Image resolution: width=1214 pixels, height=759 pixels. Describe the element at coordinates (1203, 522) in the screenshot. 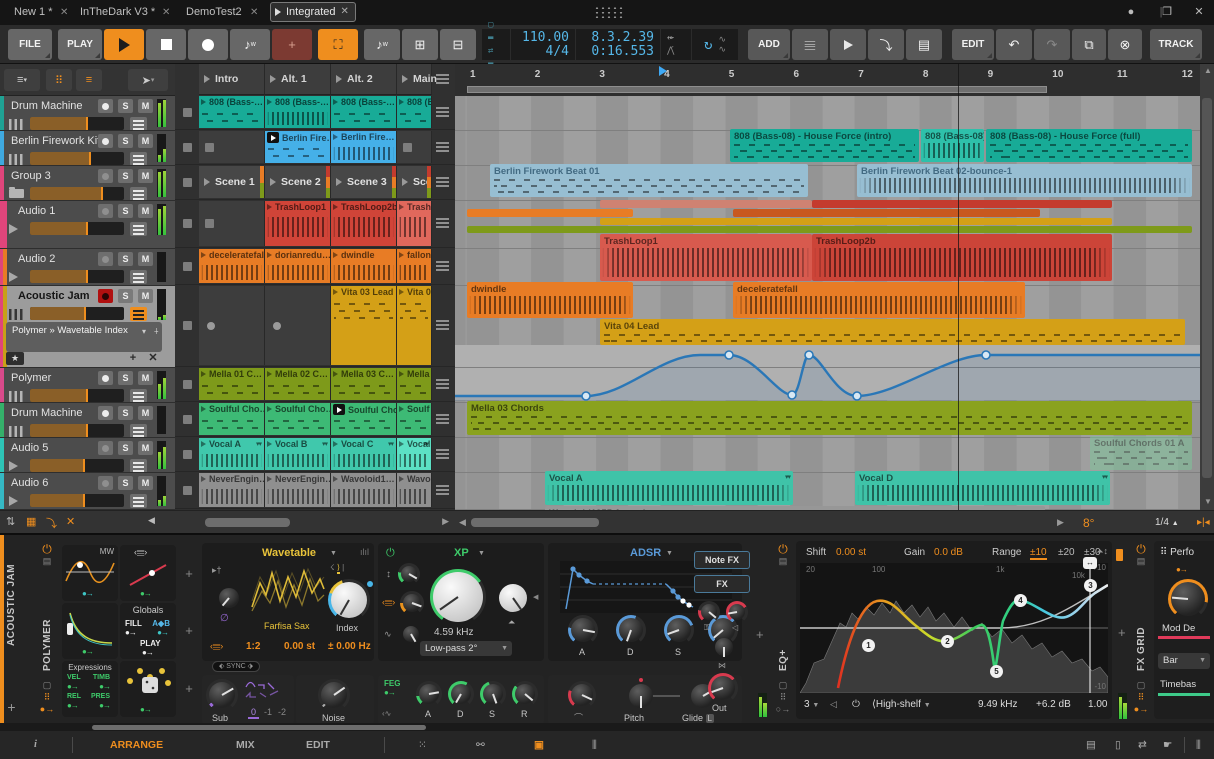

I see `snap-mode-icon: ▸|◂` at that location.